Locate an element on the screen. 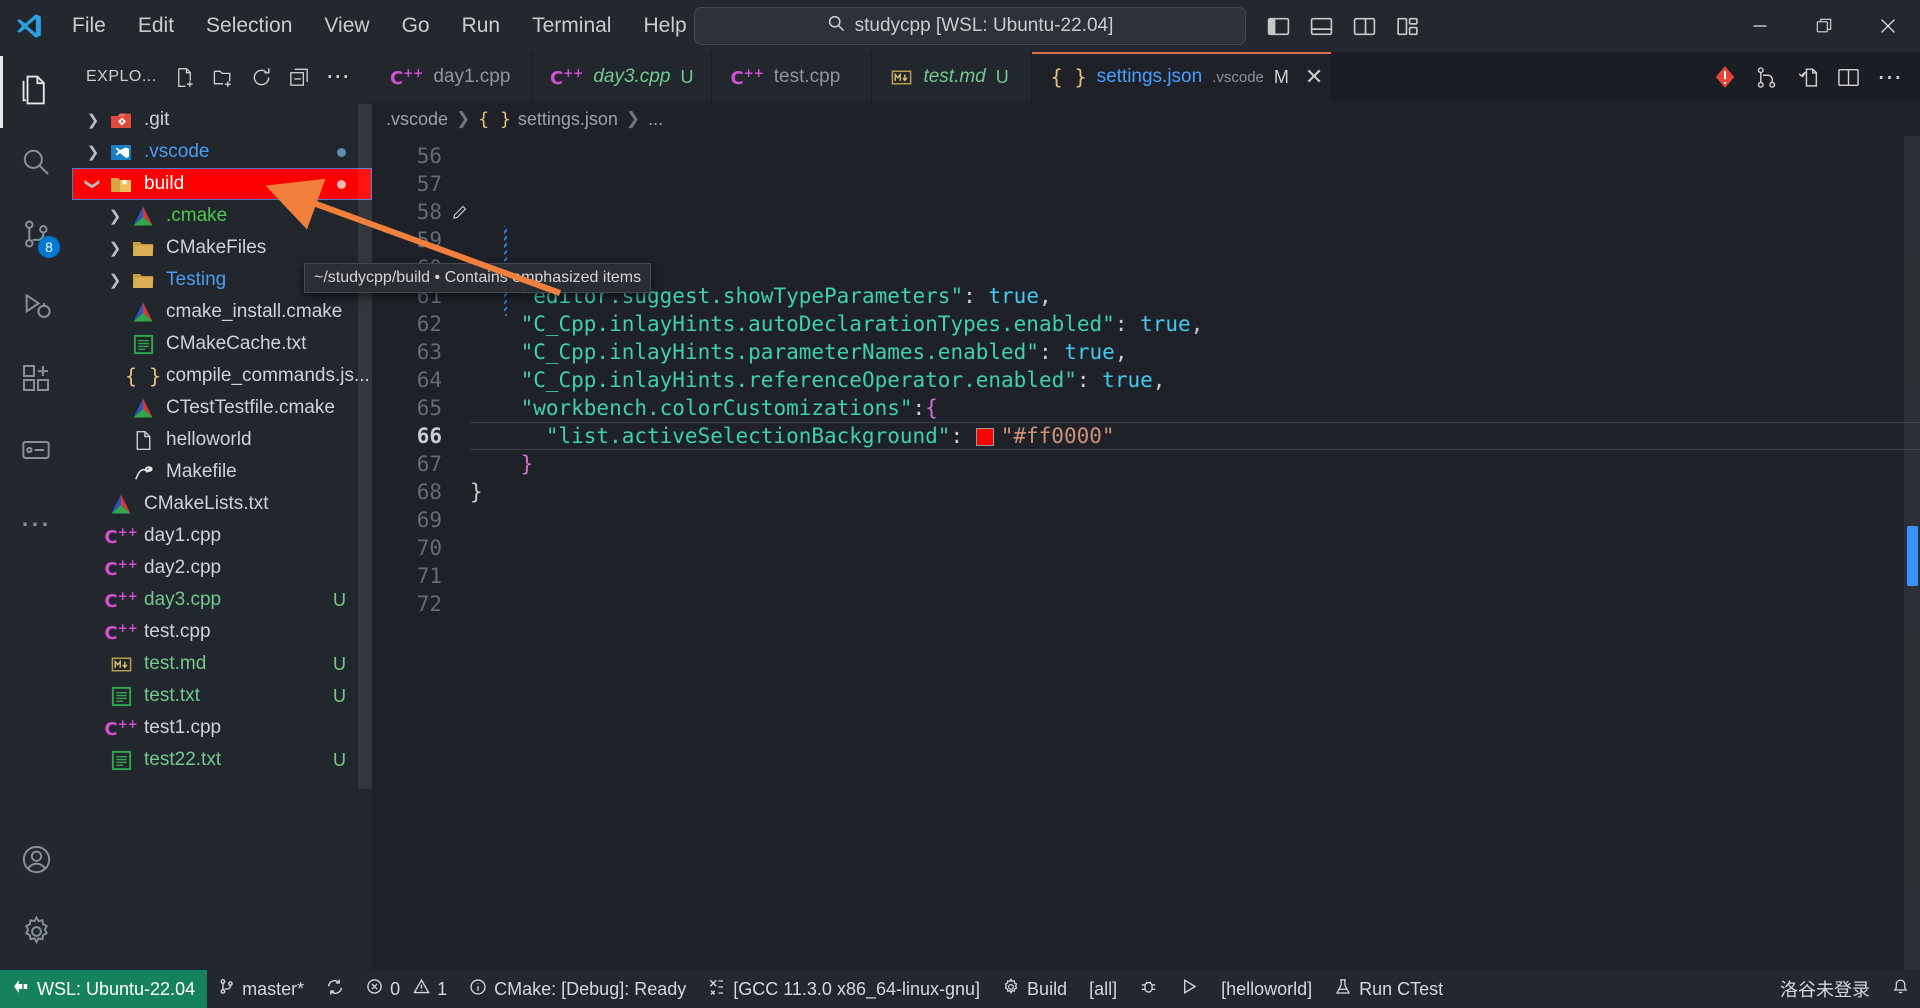 The width and height of the screenshot is (1920, 1008). close-icon is located at coordinates (1888, 26).